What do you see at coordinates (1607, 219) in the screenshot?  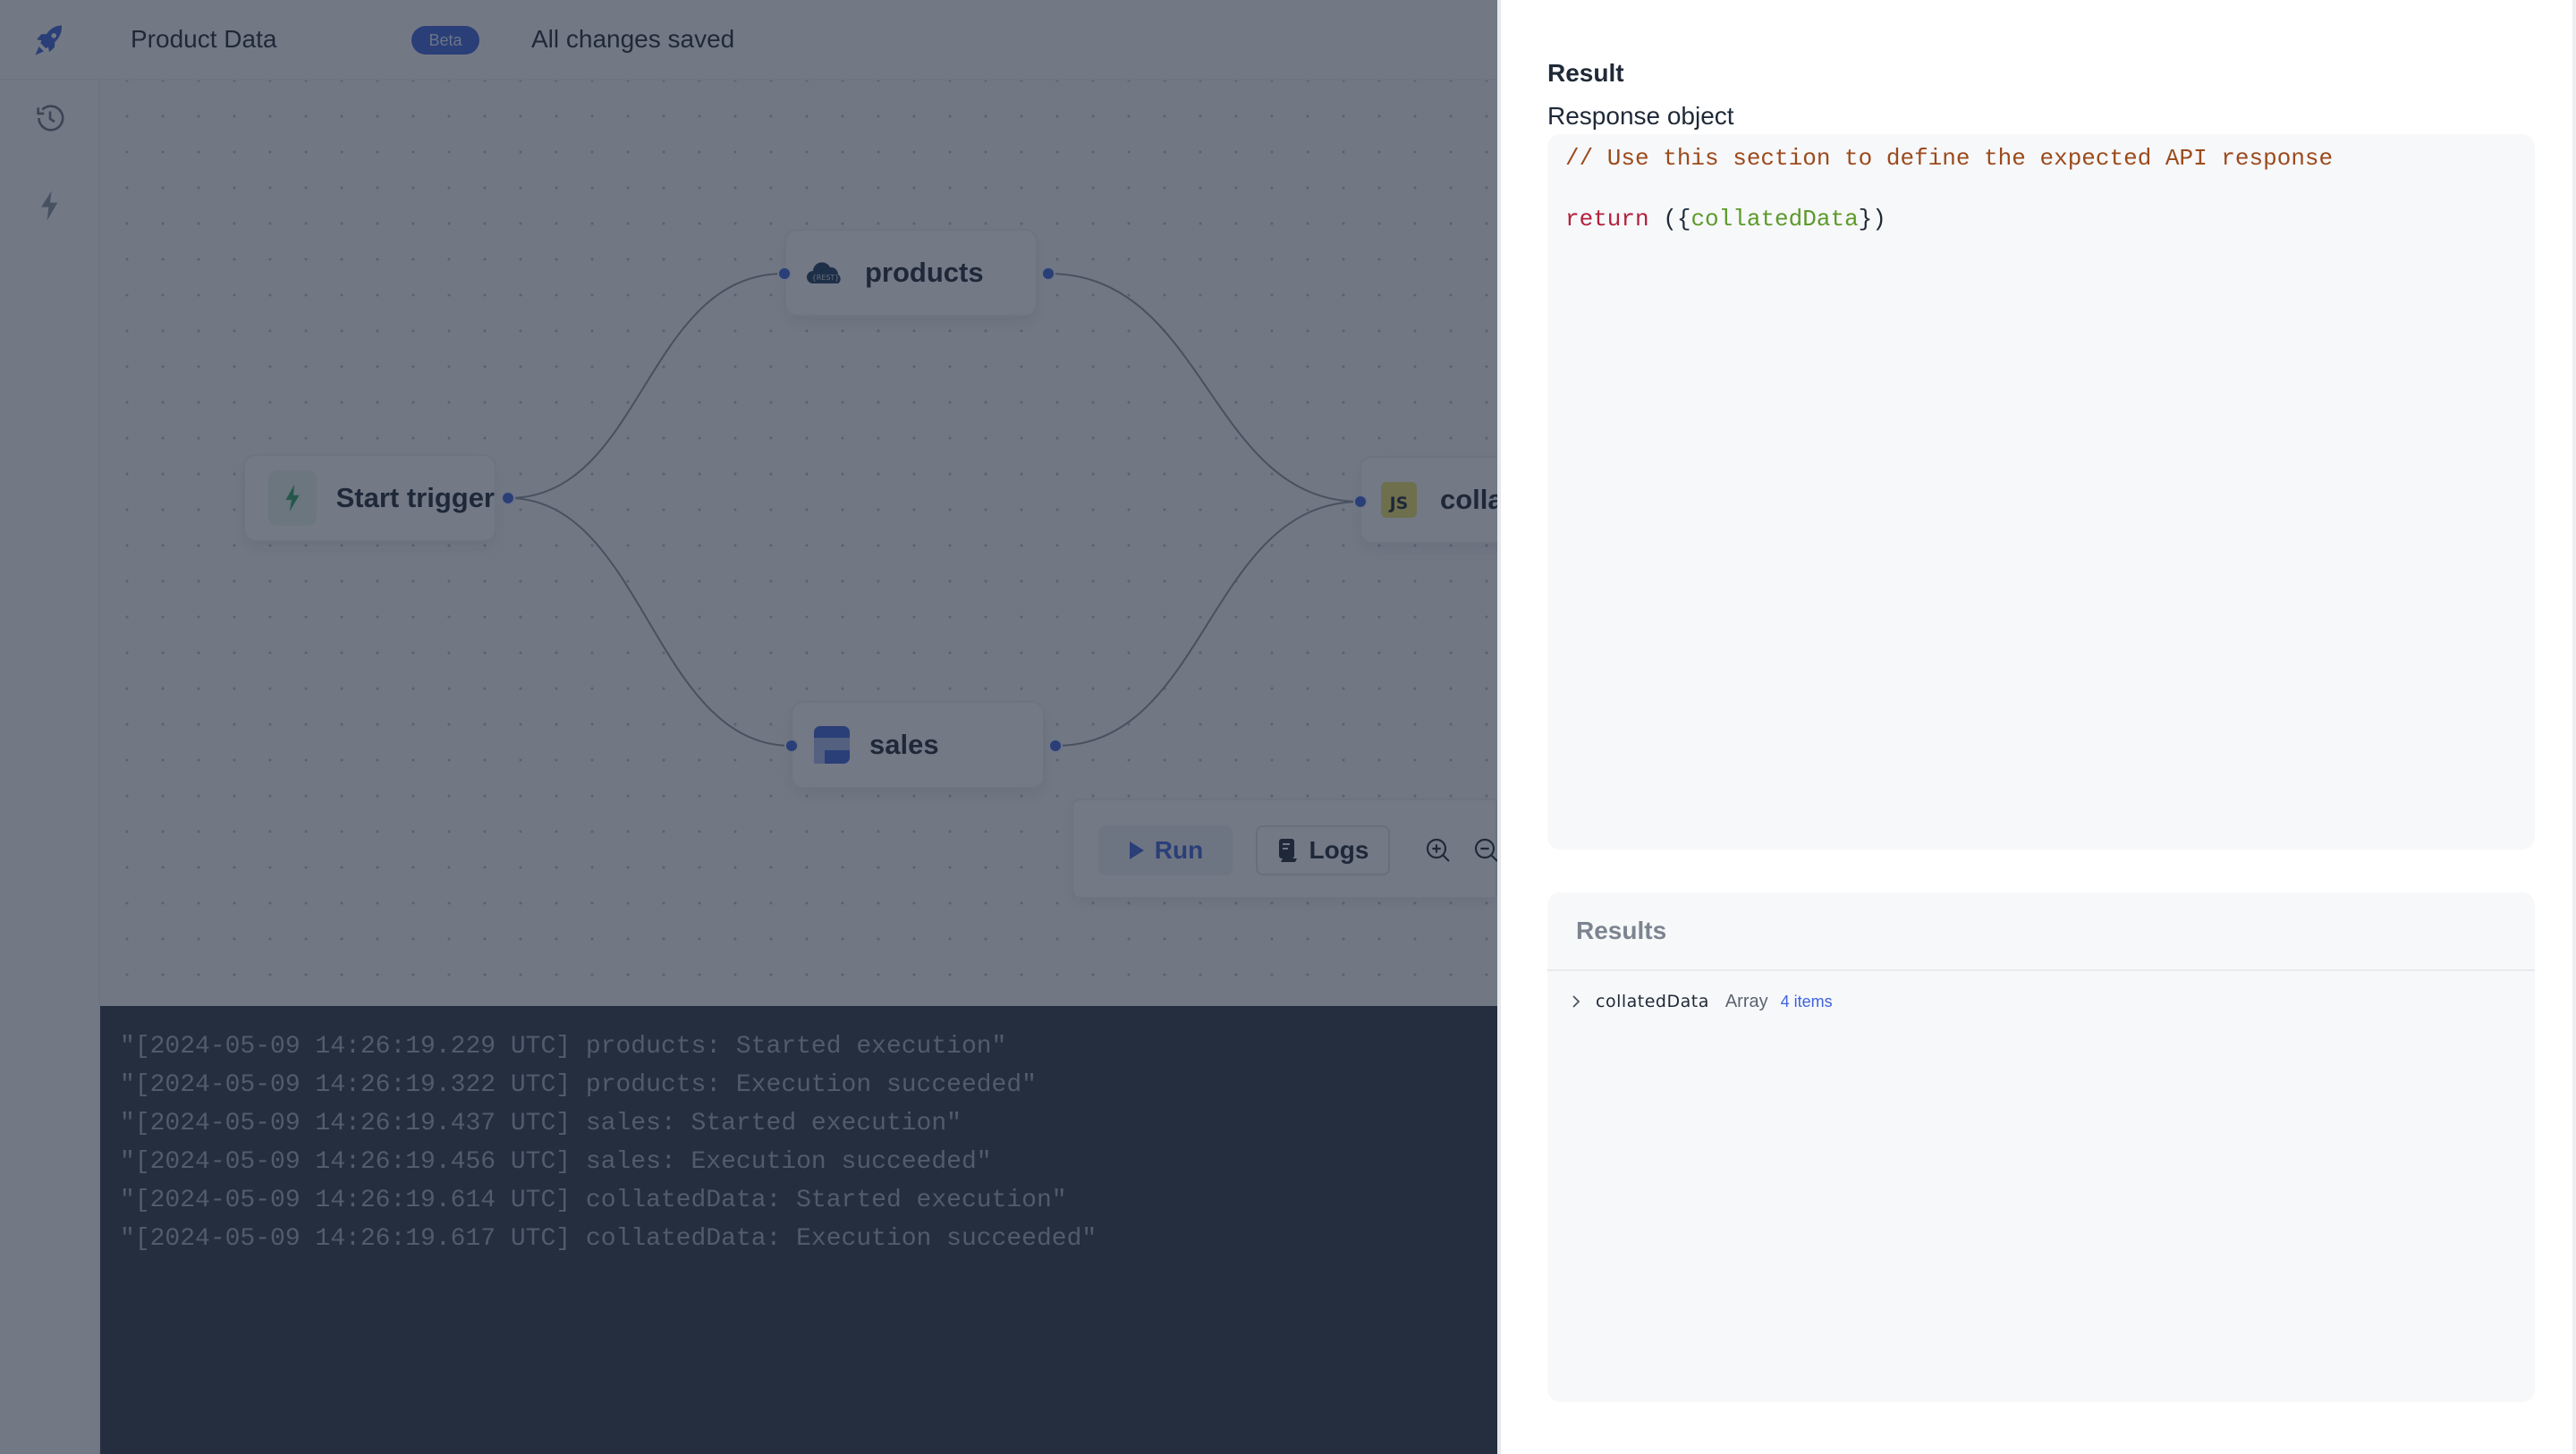 I see `code-keyword: return` at bounding box center [1607, 219].